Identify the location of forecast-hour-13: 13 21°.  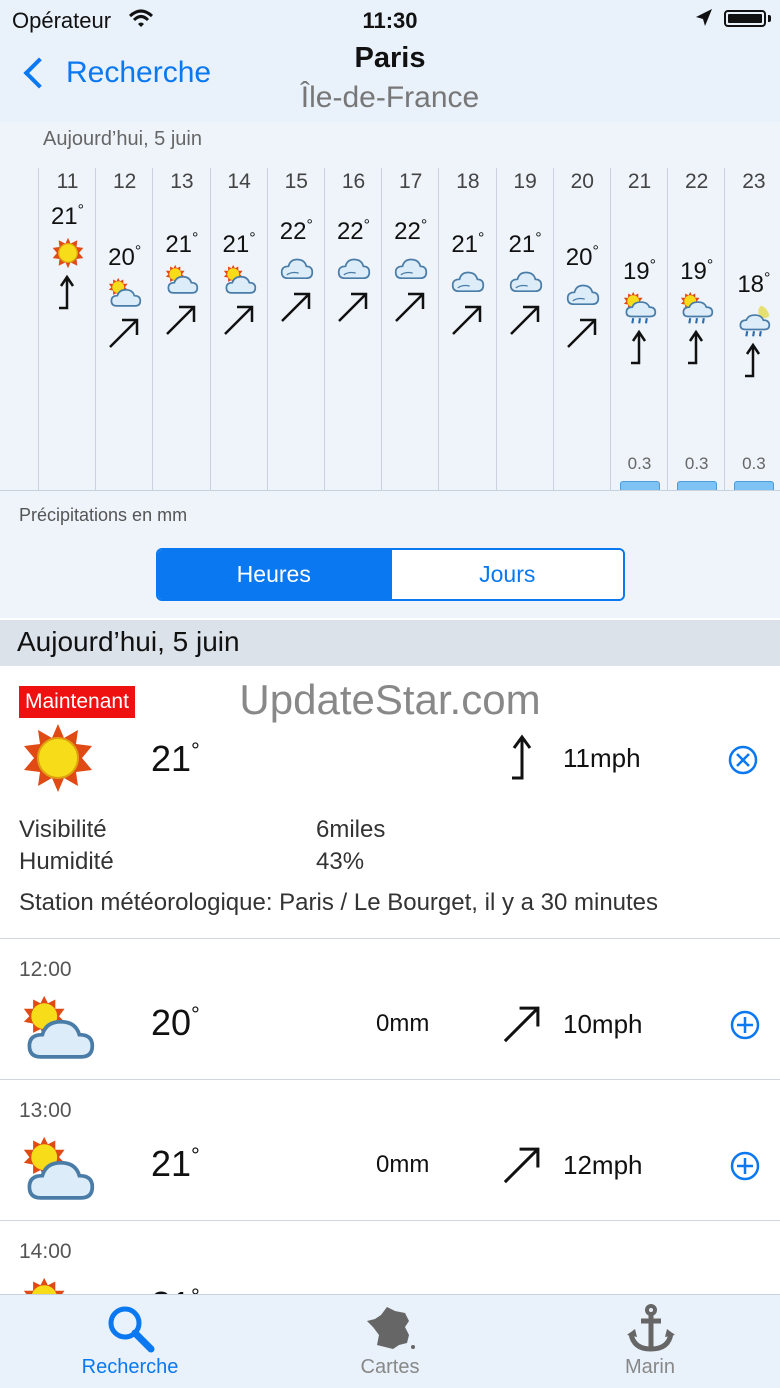
(181, 306).